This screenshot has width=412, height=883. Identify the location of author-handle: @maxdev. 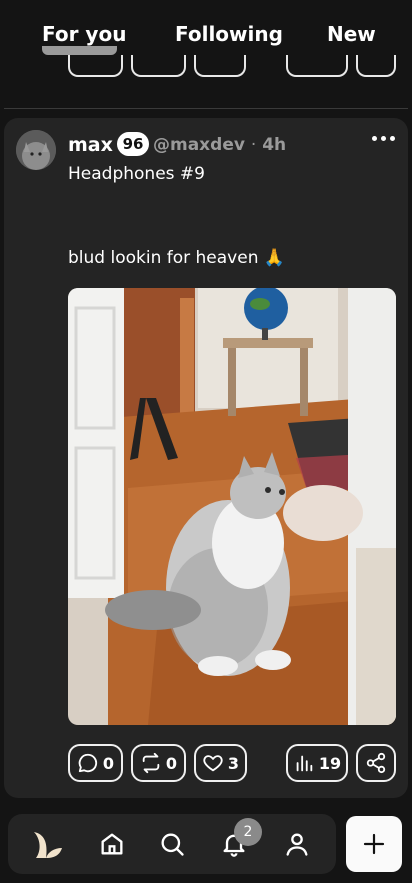
(199, 145).